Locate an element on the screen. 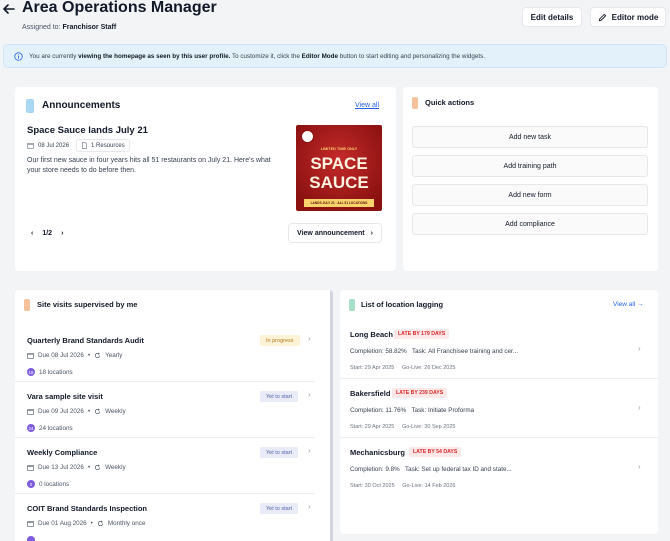 The width and height of the screenshot is (670, 541). image-line-1: SPACE is located at coordinates (339, 163).